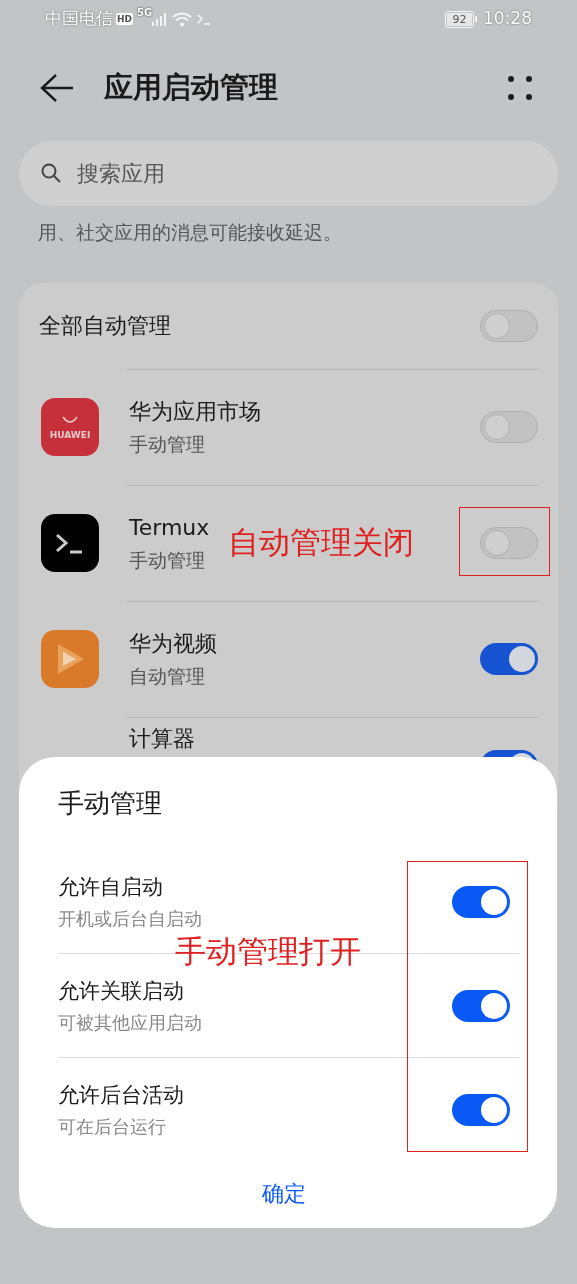 Image resolution: width=577 pixels, height=1284 pixels. I want to click on hd-badge: HD, so click(124, 19).